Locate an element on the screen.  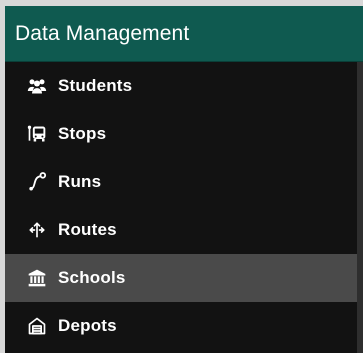
menu-item-stops: Stops is located at coordinates (184, 134).